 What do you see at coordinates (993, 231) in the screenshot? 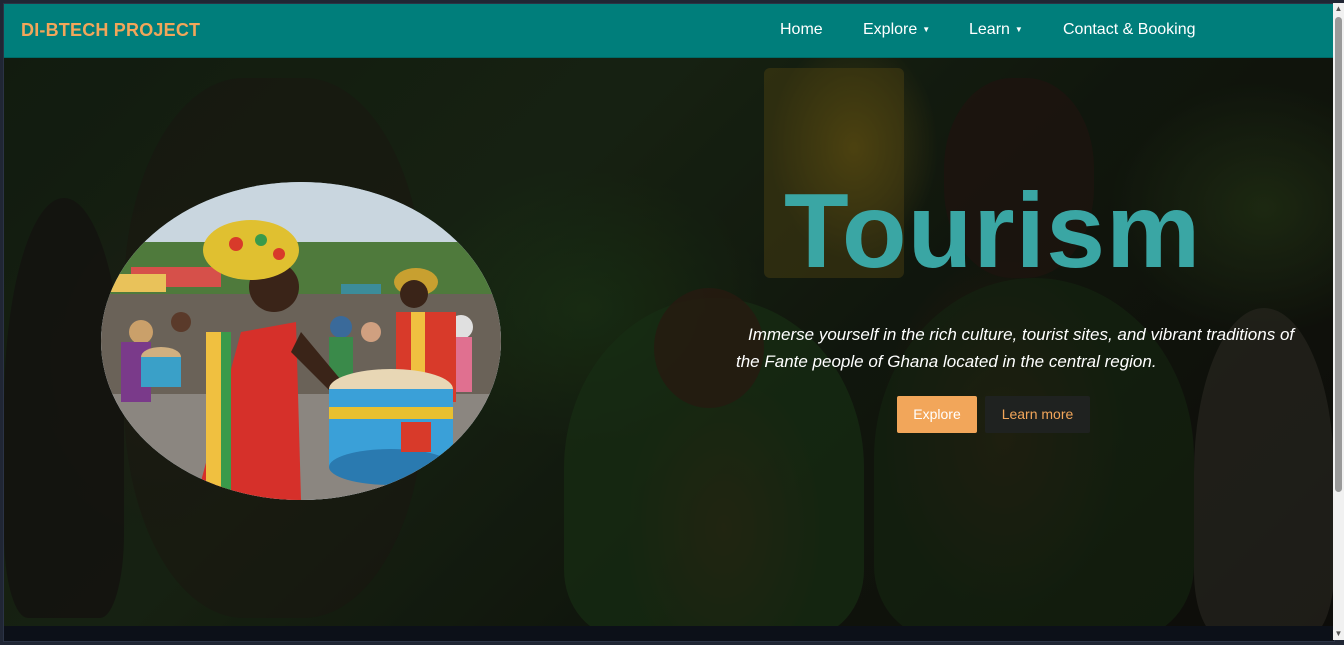
I see `hero-title: Tourism` at bounding box center [993, 231].